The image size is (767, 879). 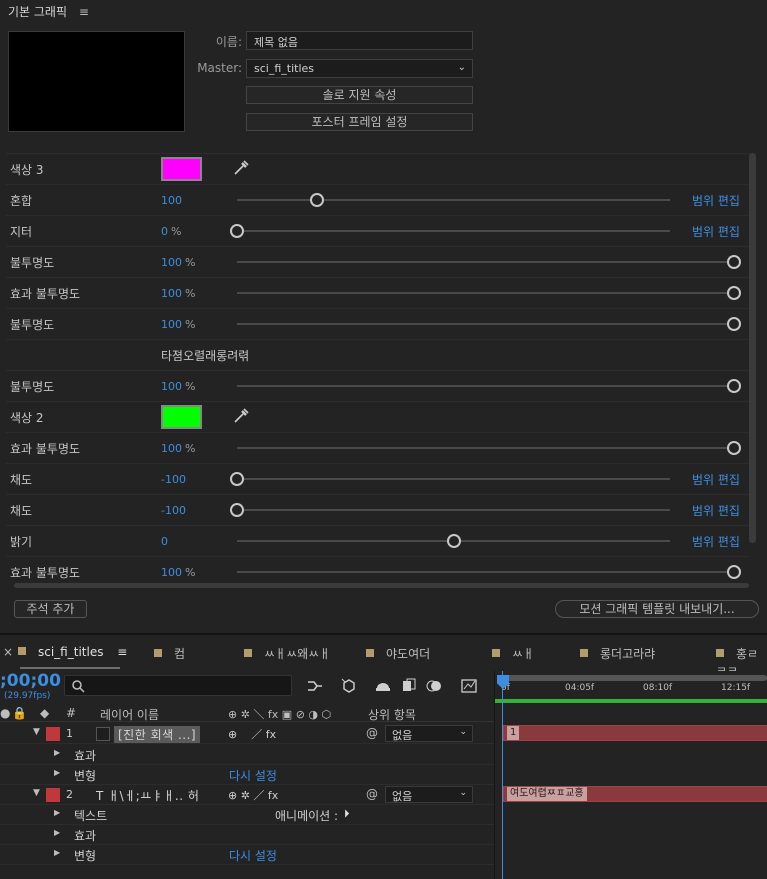 I want to click on layer-row: ▼ 1 [진한 회색 ...] ⊕ ／ fx @ 없음 ⌄, so click(x=247, y=734).